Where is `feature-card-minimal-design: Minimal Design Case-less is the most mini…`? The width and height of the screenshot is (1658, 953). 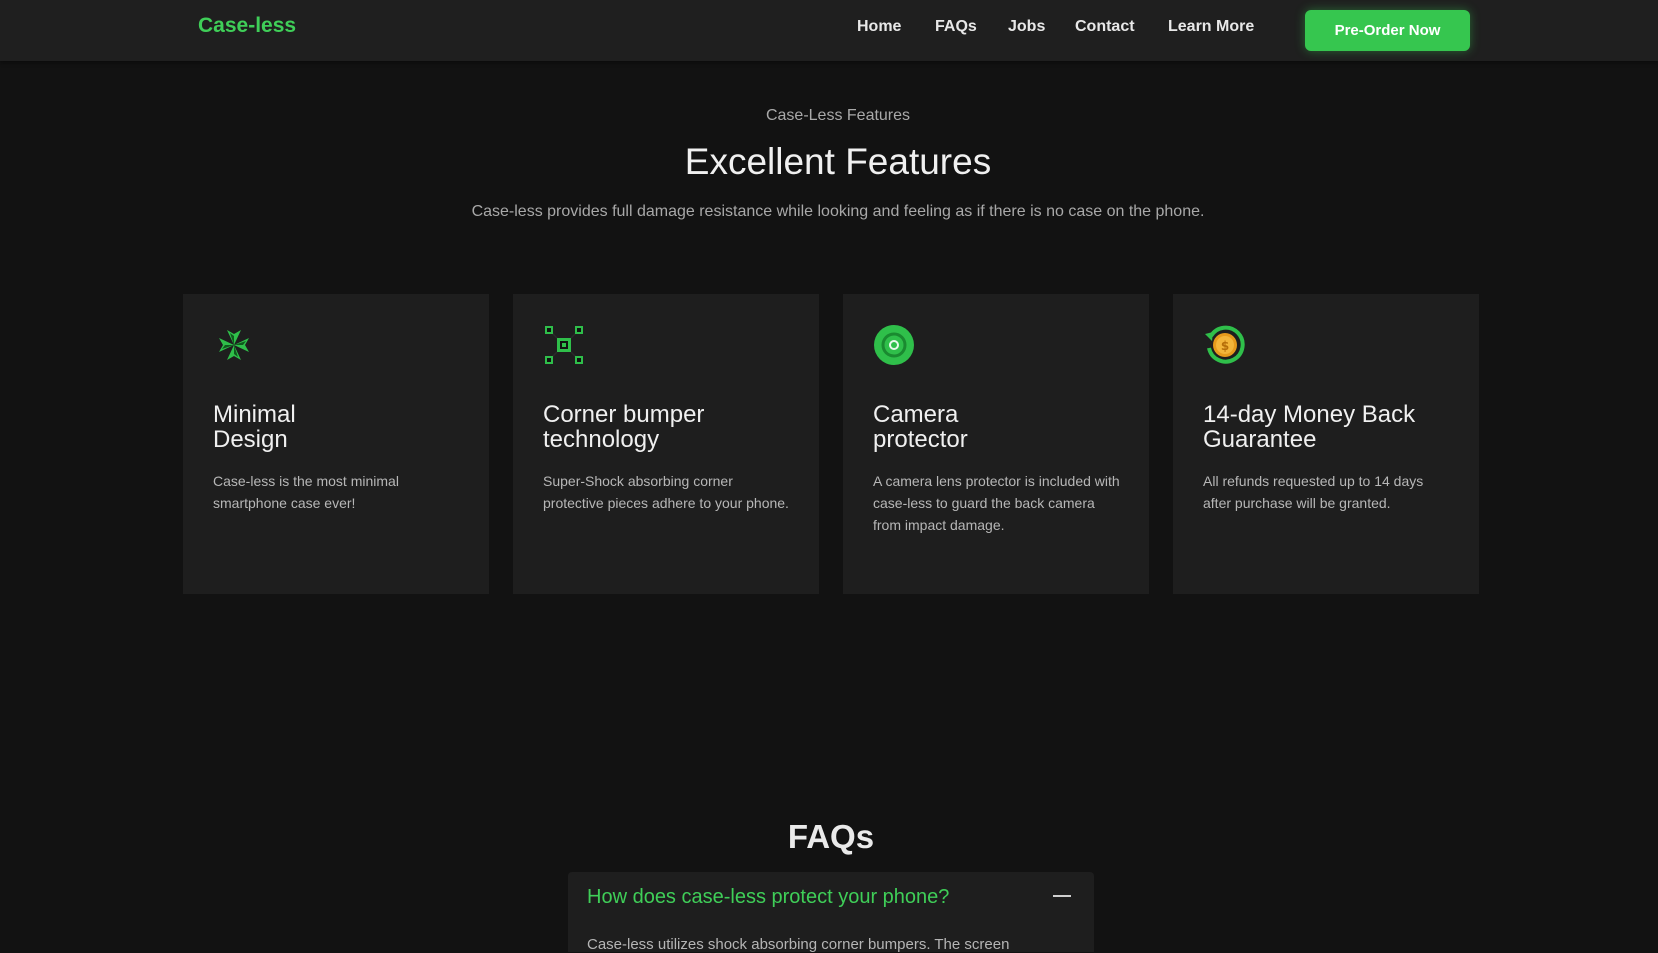 feature-card-minimal-design: Minimal Design Case-less is the most mini… is located at coordinates (336, 444).